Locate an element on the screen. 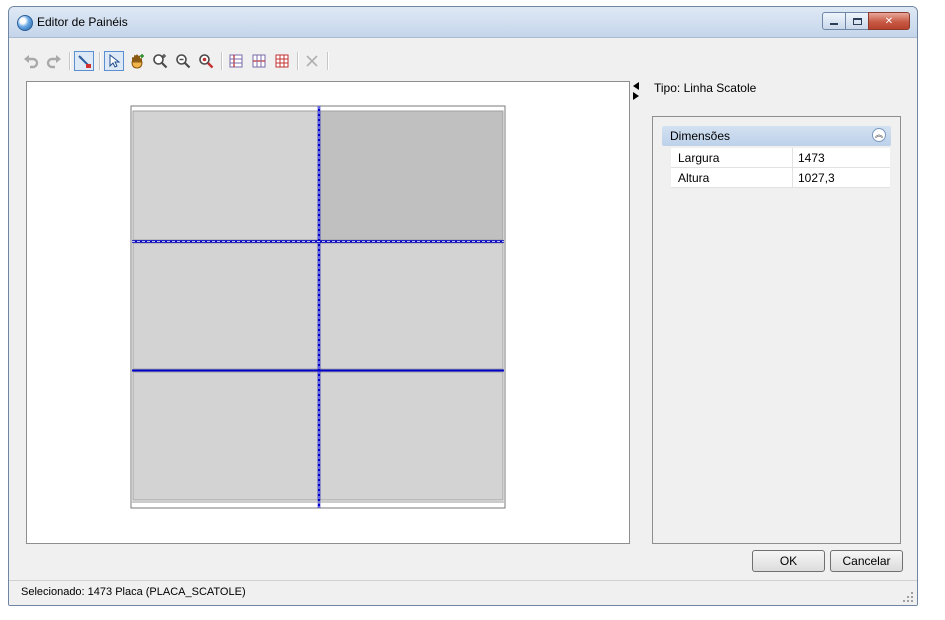  status-bar: Selecionado: 1473 Placa (PLACA_SCATOLE) is located at coordinates (463, 592).